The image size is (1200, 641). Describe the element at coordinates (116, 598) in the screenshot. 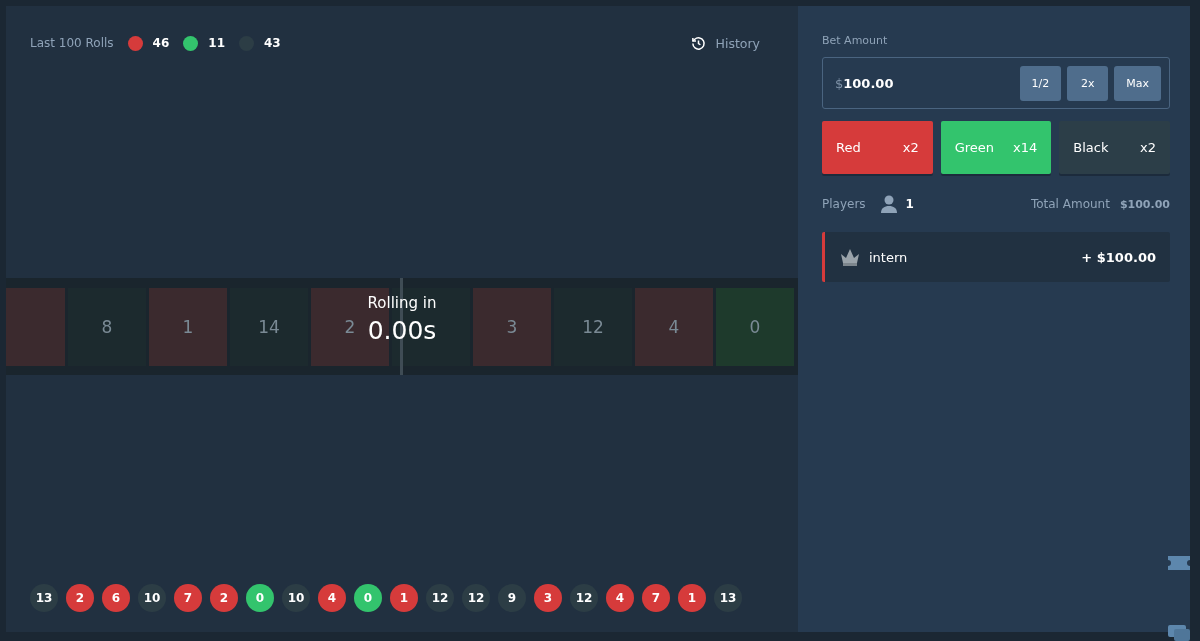

I see `roll-result: 6` at that location.